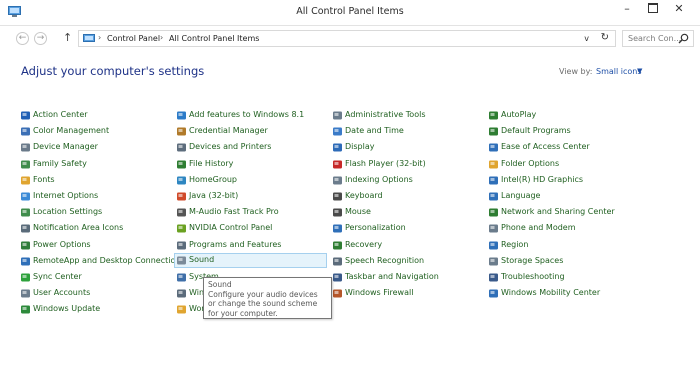 This screenshot has height=383, width=700. Describe the element at coordinates (67, 37) in the screenshot. I see `up-button: ↑` at that location.